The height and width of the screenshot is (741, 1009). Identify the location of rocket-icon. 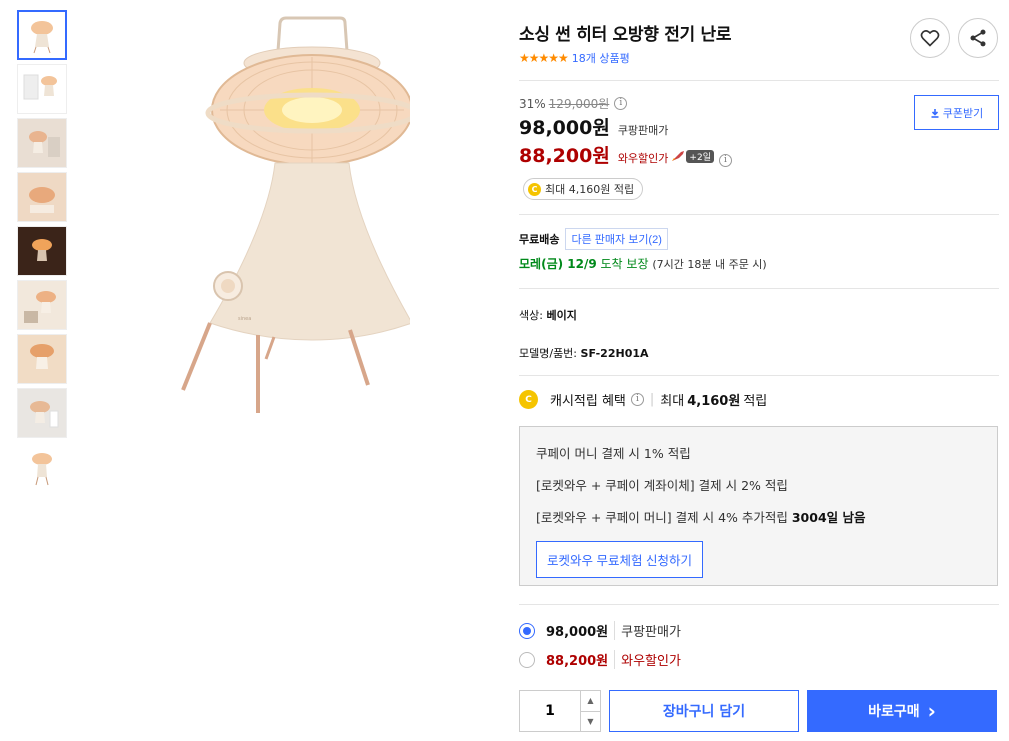
(678, 156).